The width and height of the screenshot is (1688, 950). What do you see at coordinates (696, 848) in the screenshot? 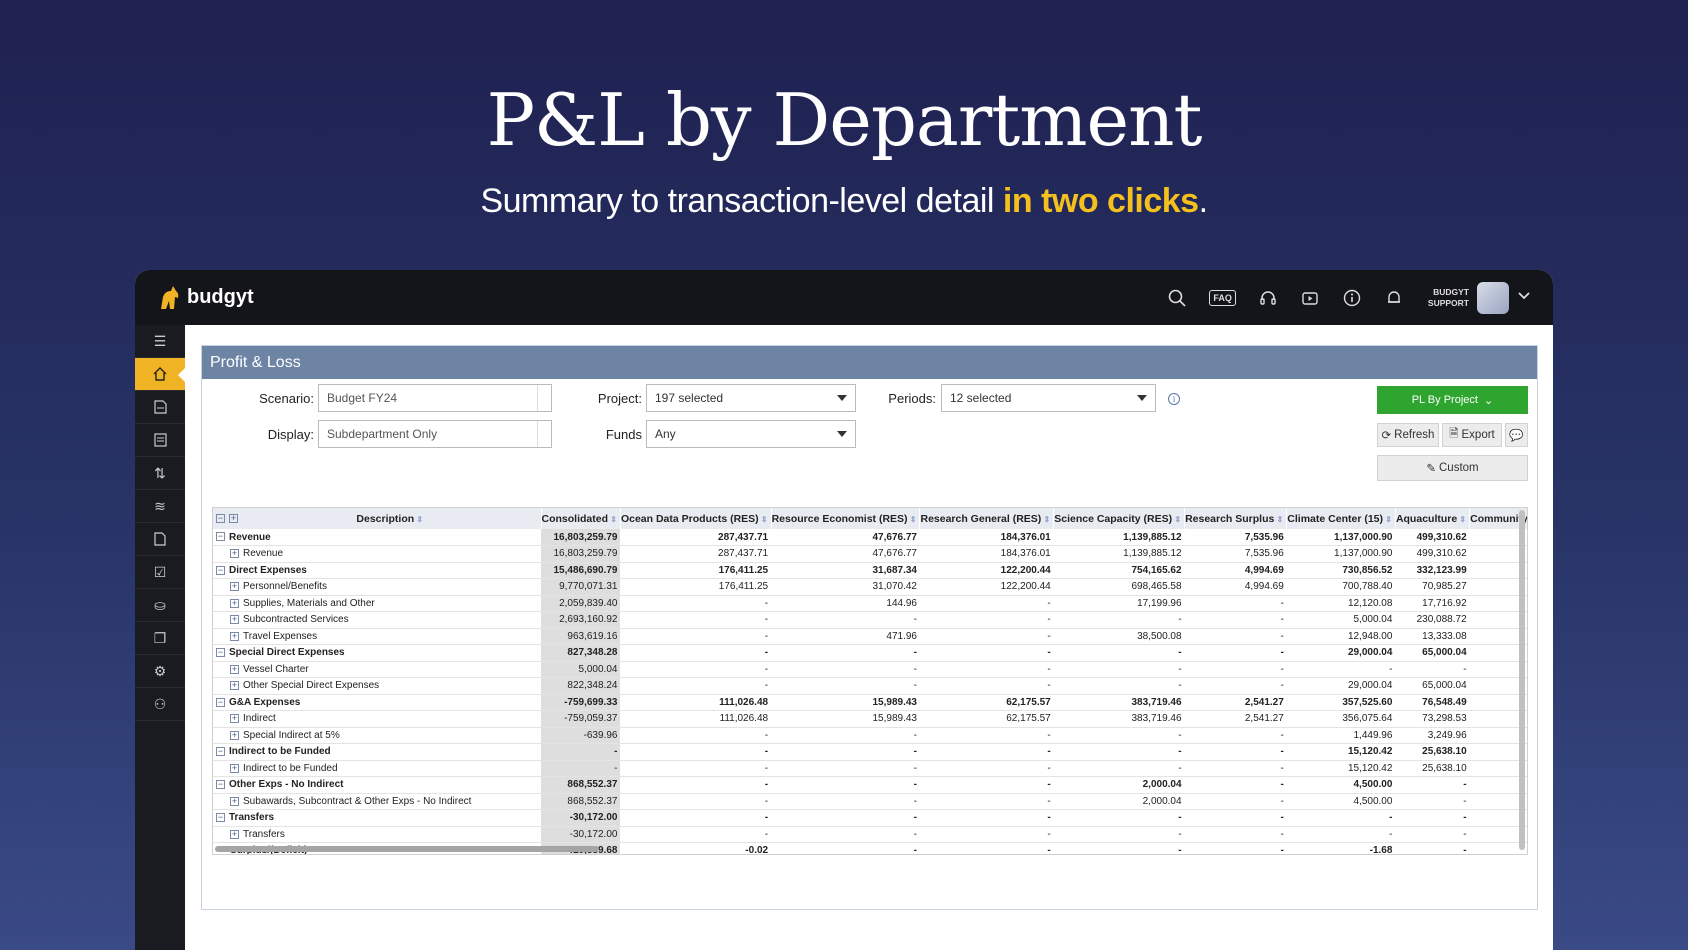
I see `value-cell: -0.02` at bounding box center [696, 848].